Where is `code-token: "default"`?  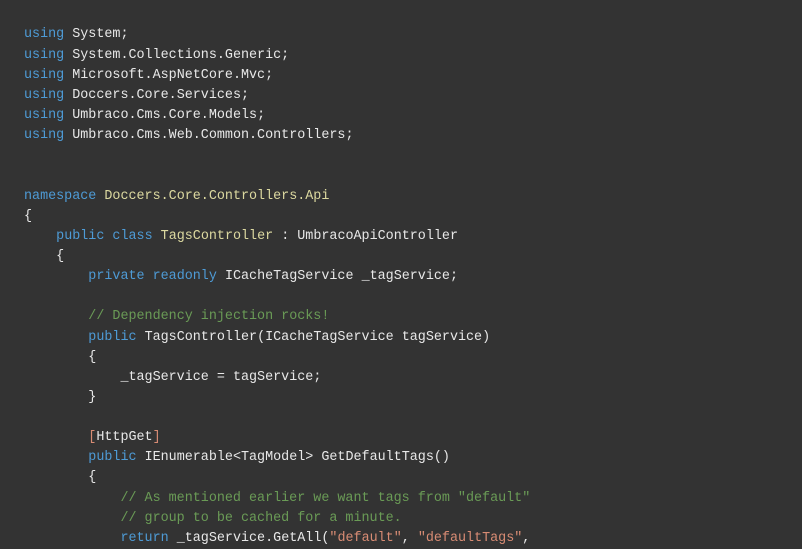
code-token: "default" is located at coordinates (365, 538).